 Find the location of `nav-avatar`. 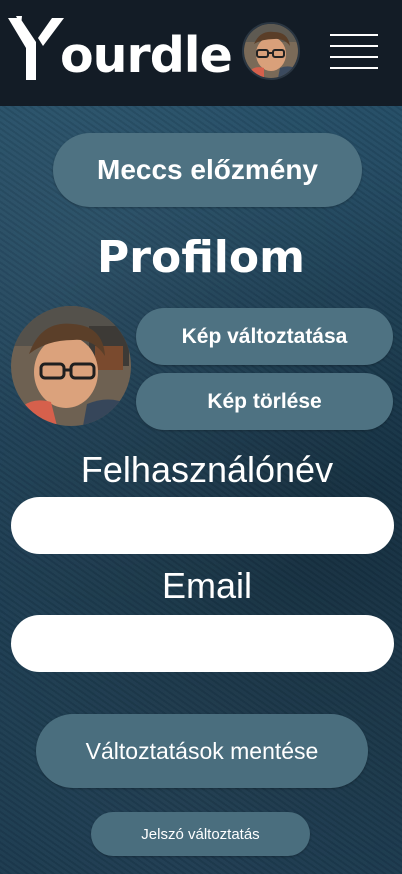

nav-avatar is located at coordinates (271, 51).